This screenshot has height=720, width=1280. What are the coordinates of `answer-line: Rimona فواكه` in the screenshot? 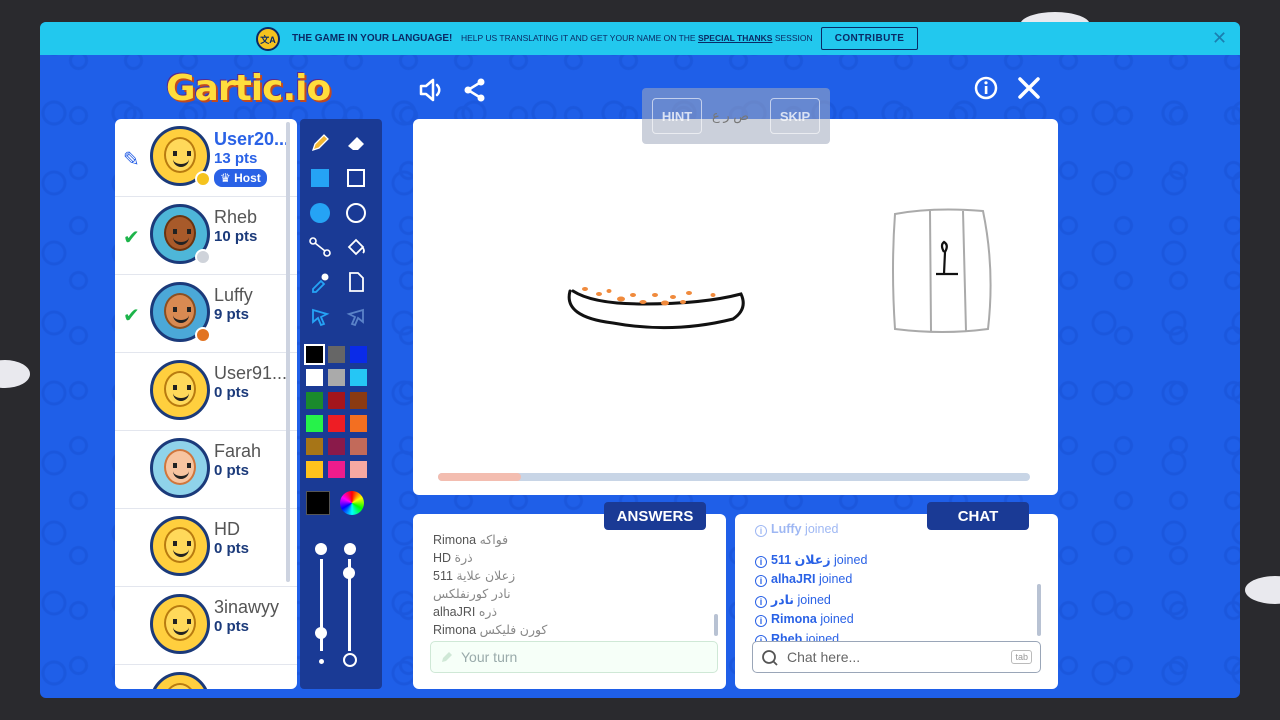 It's located at (471, 540).